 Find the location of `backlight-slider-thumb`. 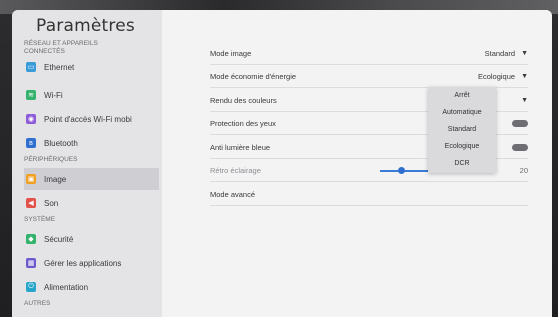

backlight-slider-thumb is located at coordinates (401, 170).